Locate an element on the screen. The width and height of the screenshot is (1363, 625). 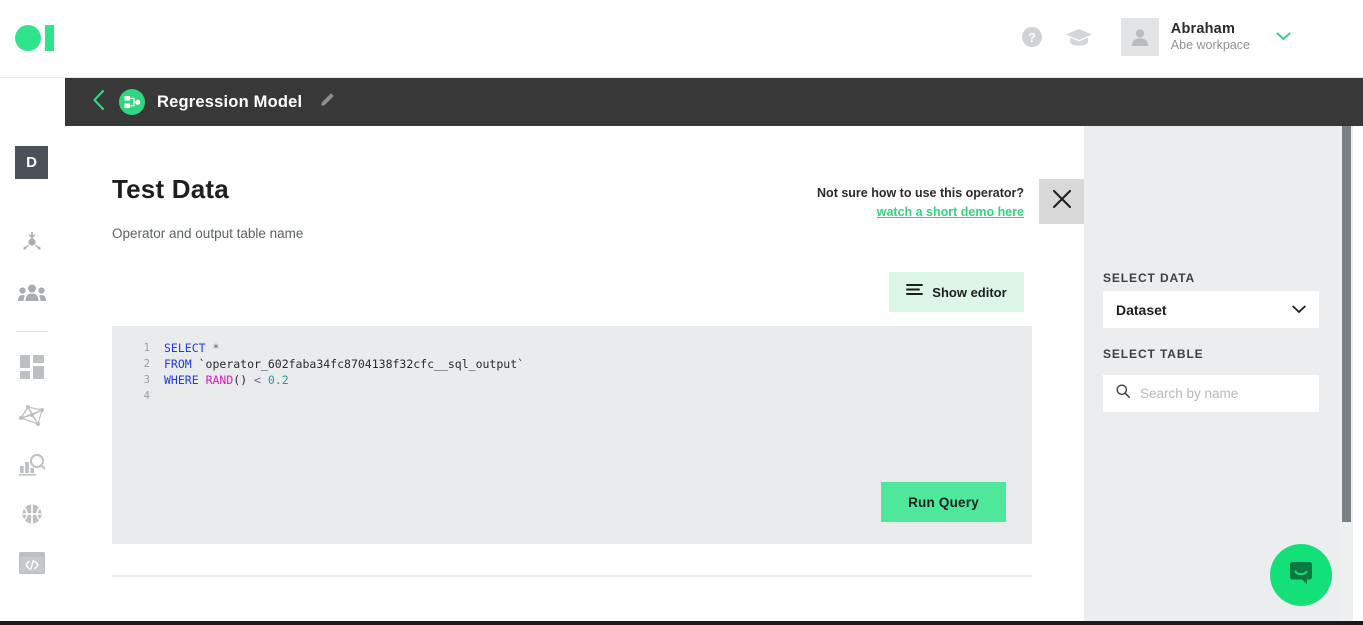
sql-line-number: 2 is located at coordinates (146, 364).